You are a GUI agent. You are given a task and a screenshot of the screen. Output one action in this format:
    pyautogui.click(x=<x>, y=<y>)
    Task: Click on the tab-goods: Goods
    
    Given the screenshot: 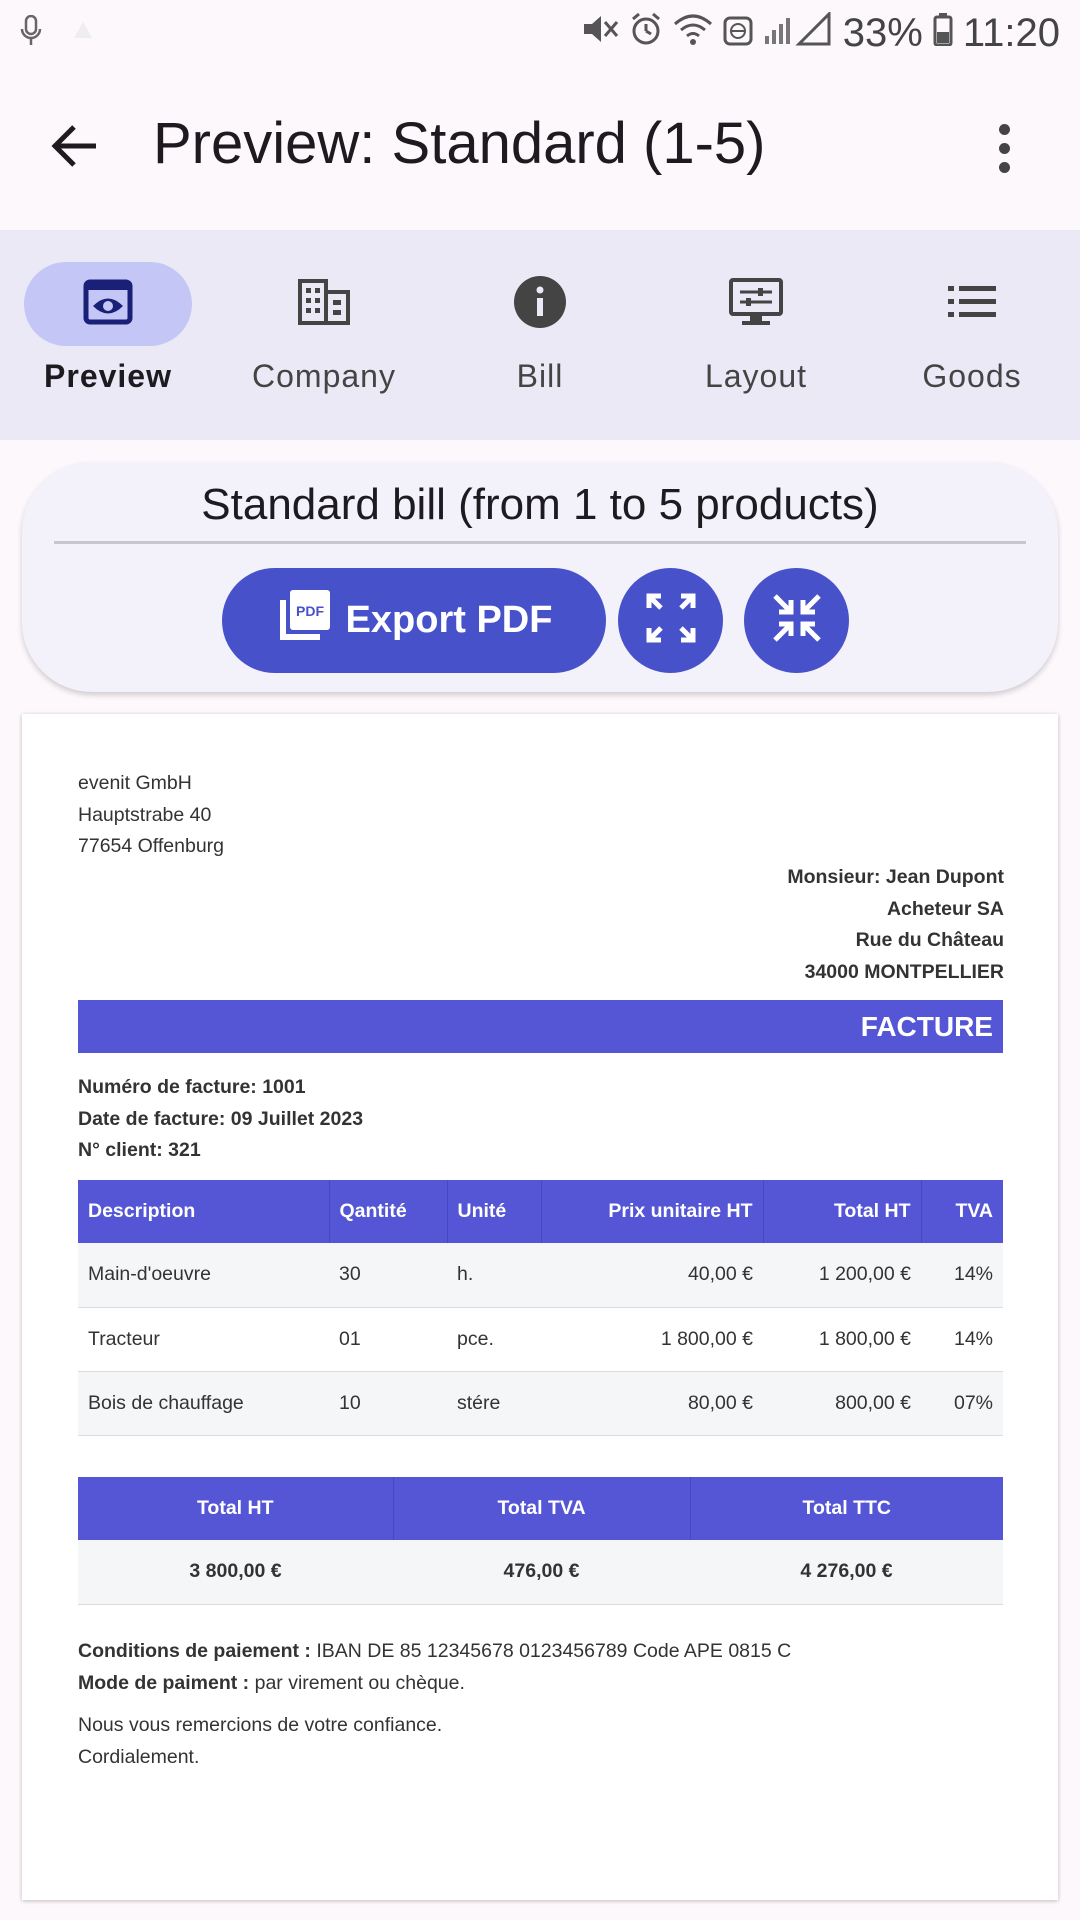 What is the action you would take?
    pyautogui.click(x=972, y=335)
    